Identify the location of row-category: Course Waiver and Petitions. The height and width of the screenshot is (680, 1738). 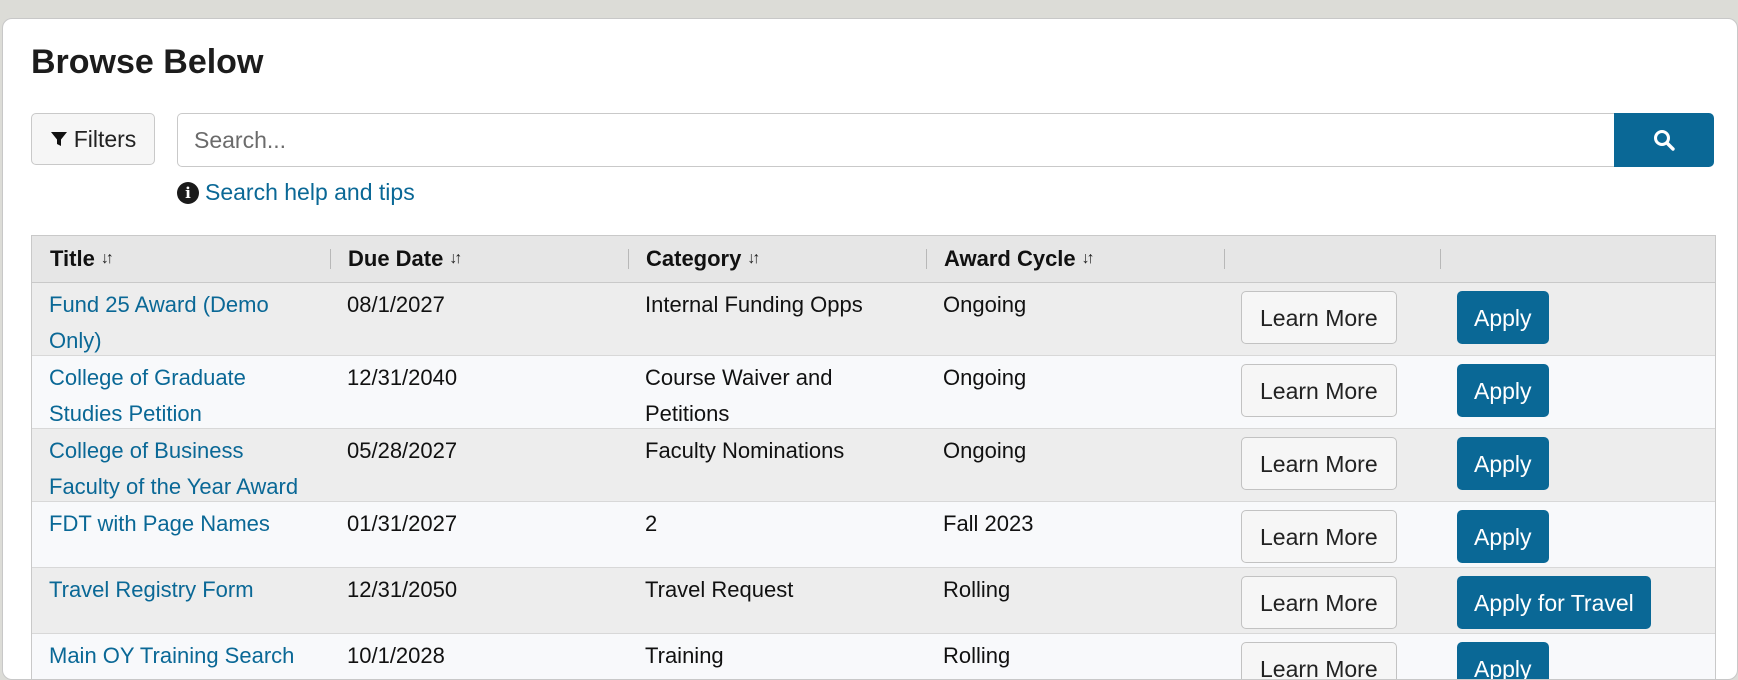
(739, 395).